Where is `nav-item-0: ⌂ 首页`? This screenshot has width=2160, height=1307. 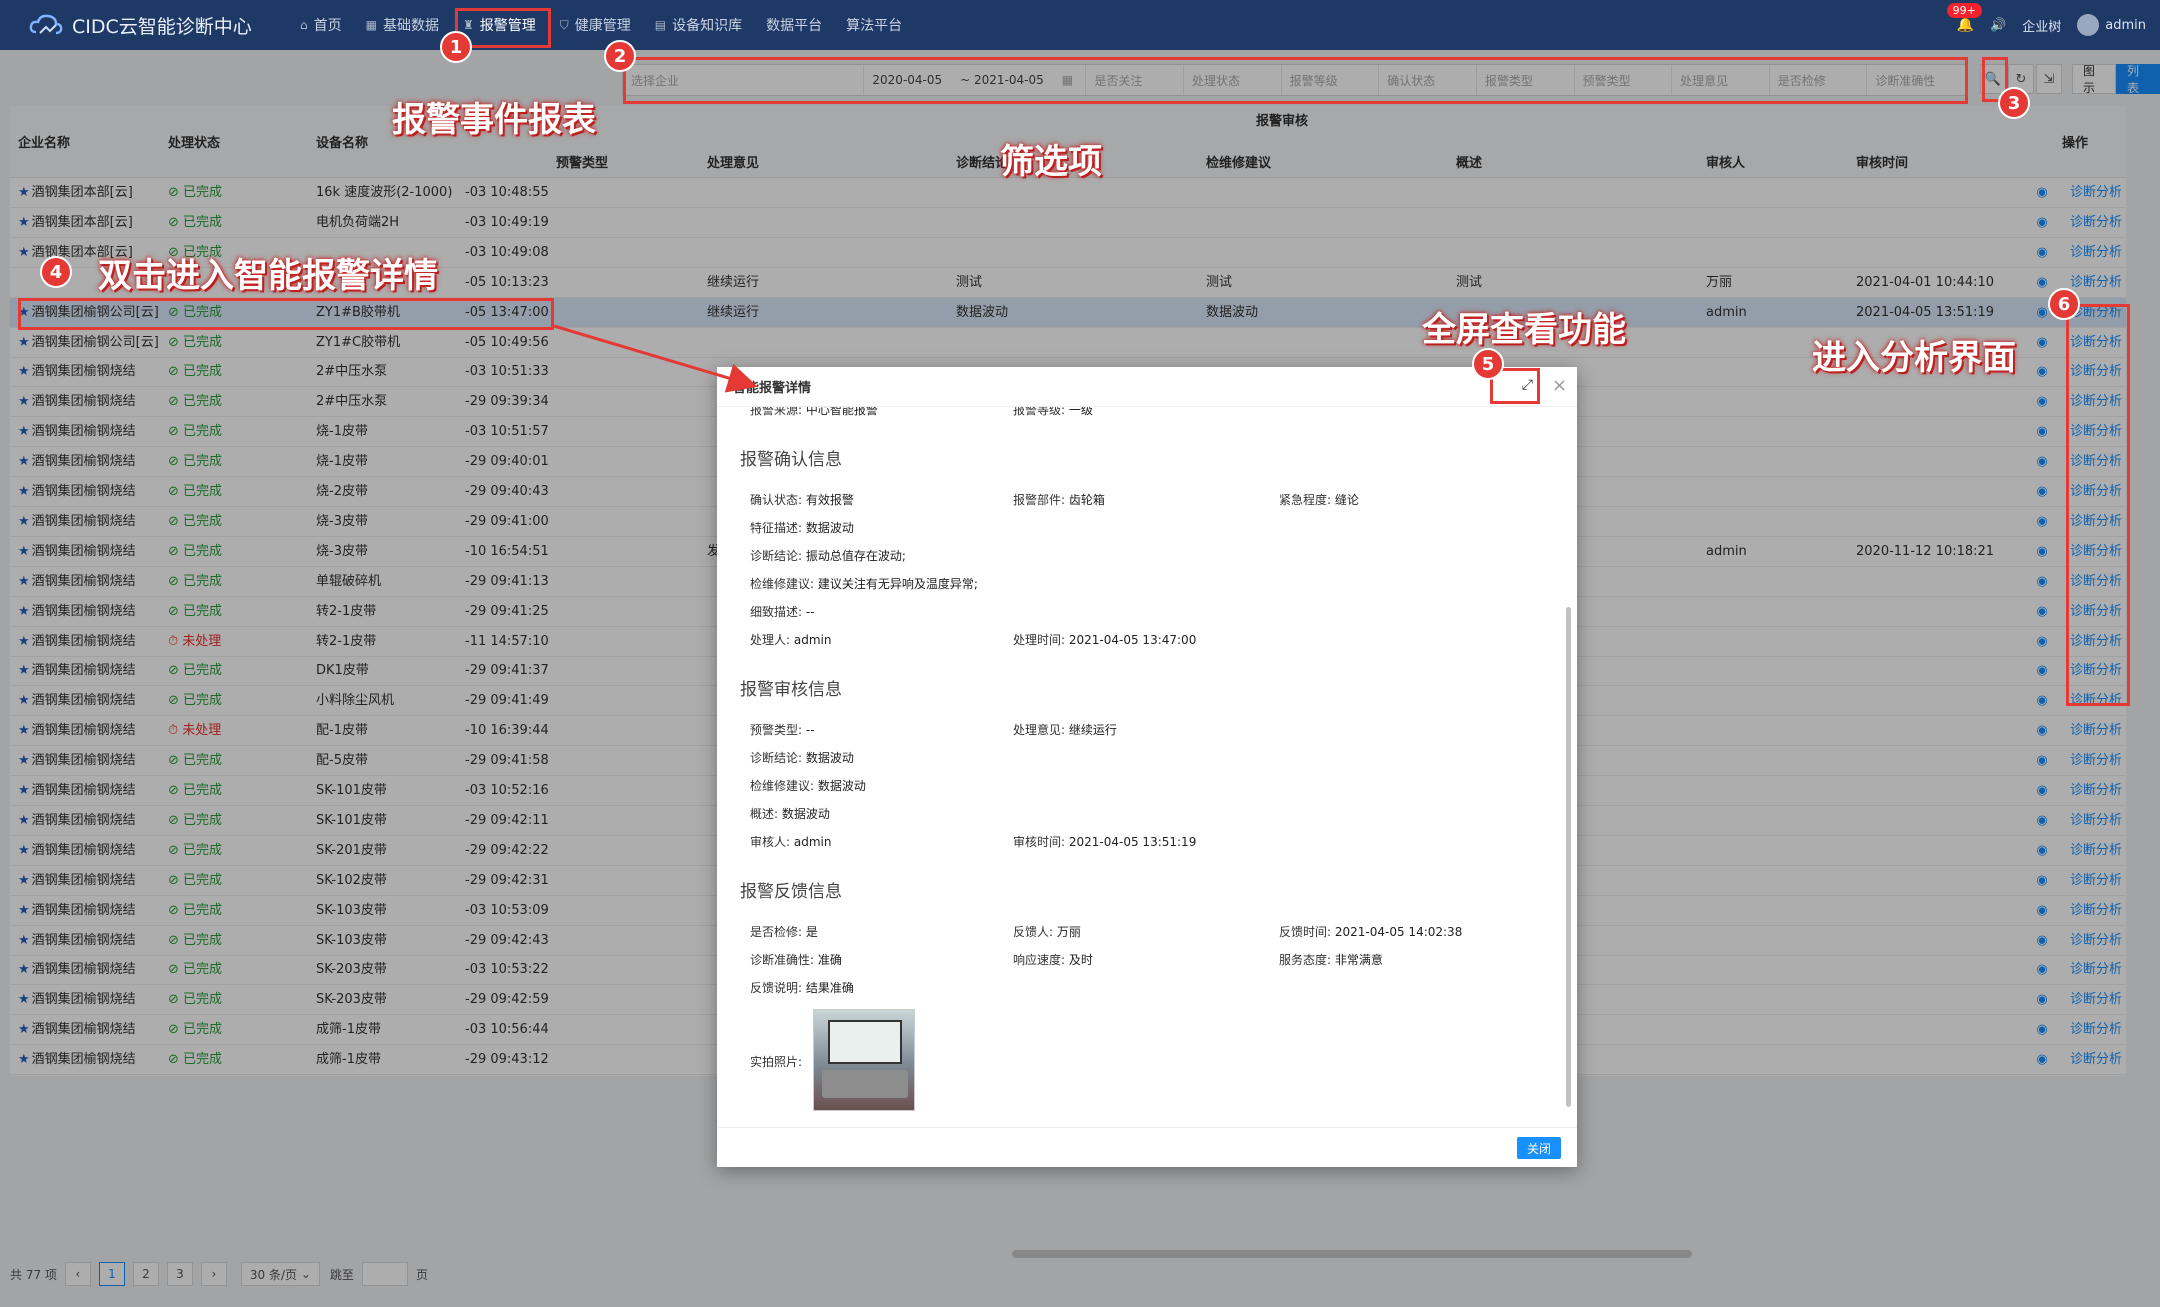
nav-item-0: ⌂ 首页 is located at coordinates (321, 25).